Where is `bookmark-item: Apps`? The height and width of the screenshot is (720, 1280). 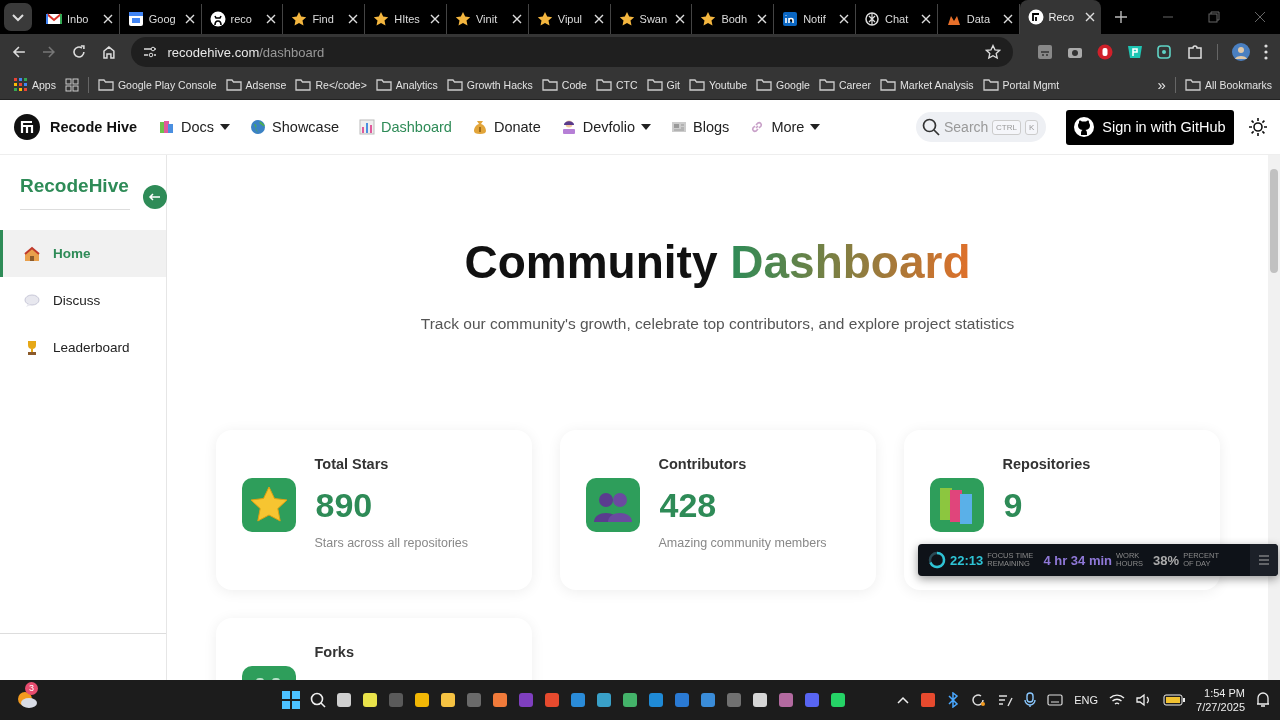
bookmark-item: Apps is located at coordinates (35, 84).